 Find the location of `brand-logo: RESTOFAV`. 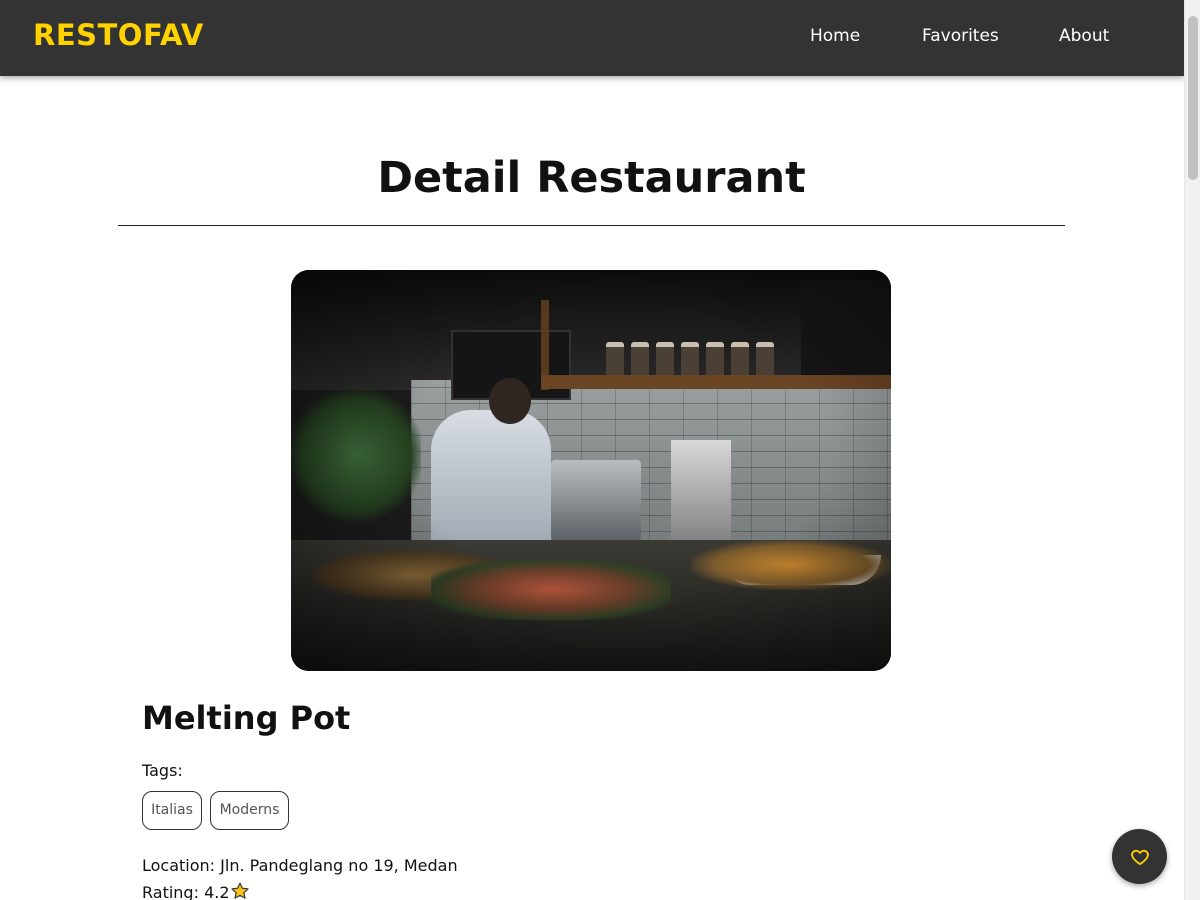

brand-logo: RESTOFAV is located at coordinates (118, 35).